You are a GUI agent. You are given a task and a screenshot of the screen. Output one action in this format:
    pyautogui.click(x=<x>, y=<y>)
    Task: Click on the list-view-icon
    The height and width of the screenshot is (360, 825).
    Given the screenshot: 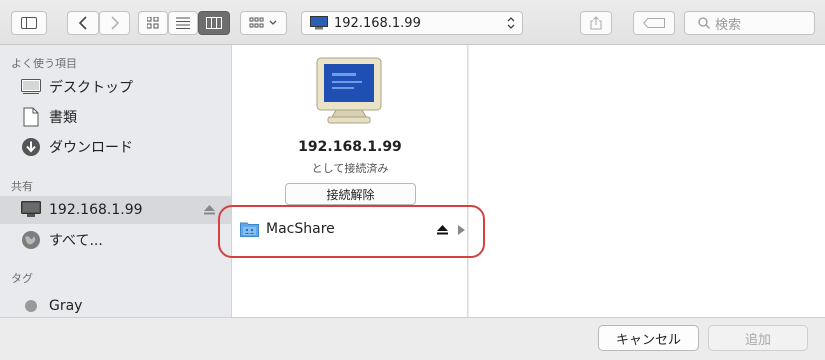 What is the action you would take?
    pyautogui.click(x=183, y=23)
    